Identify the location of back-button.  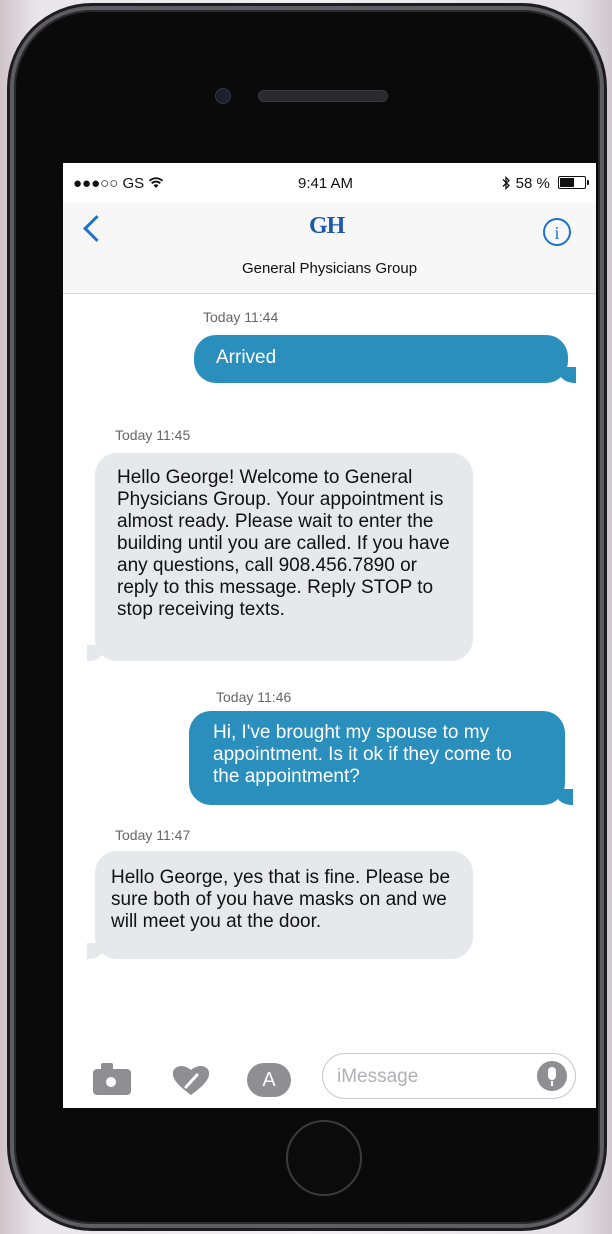
(93, 229).